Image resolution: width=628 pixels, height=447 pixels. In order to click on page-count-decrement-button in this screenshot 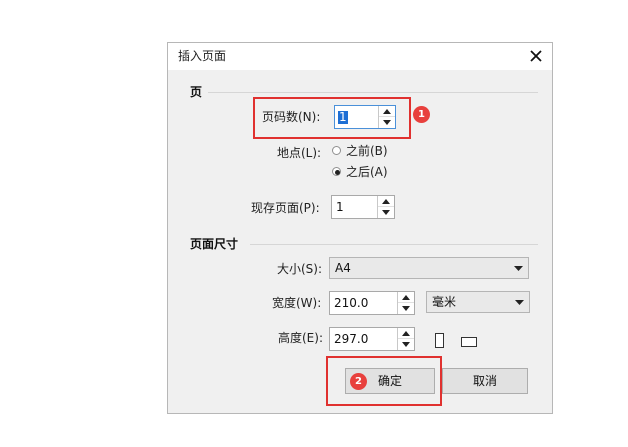, I will do `click(387, 122)`.